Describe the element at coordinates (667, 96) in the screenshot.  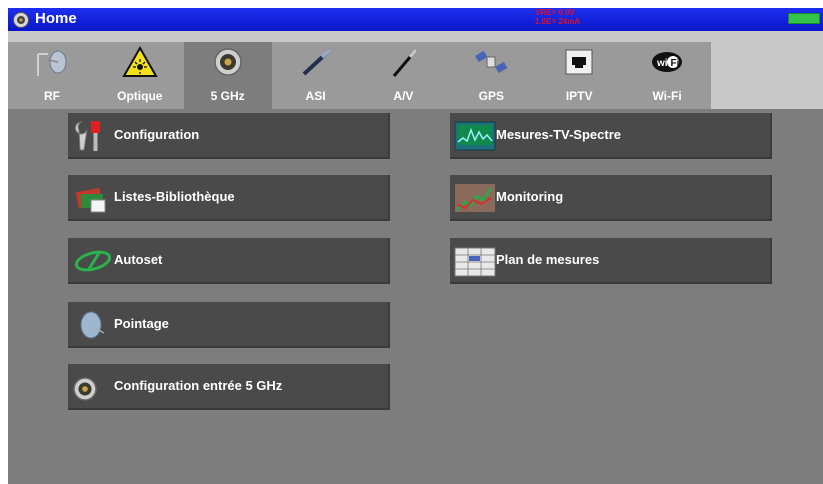
I see `tab-label: Wi-Fi` at that location.